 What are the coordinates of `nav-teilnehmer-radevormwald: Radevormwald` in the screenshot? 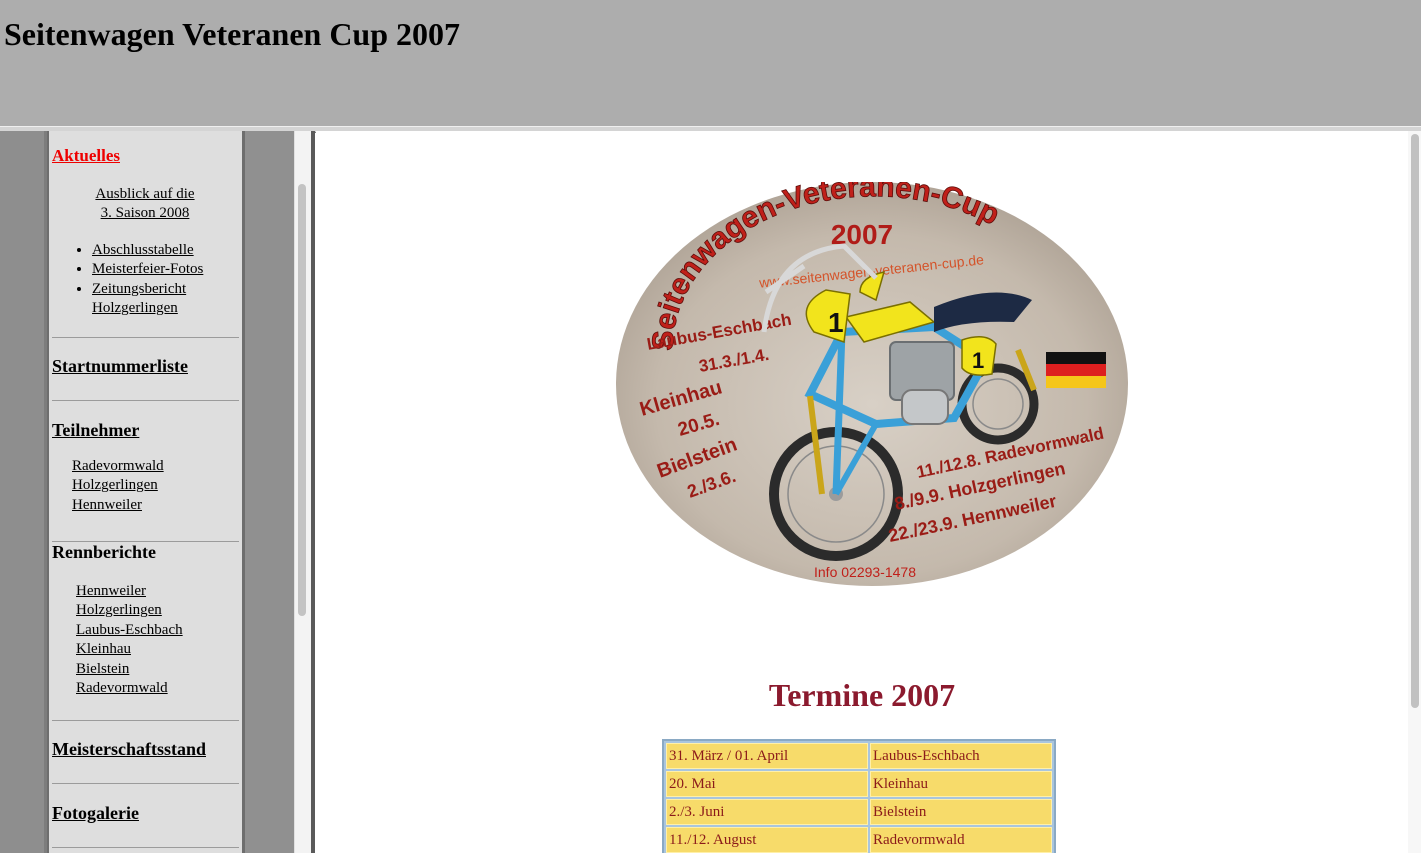 It's located at (118, 466).